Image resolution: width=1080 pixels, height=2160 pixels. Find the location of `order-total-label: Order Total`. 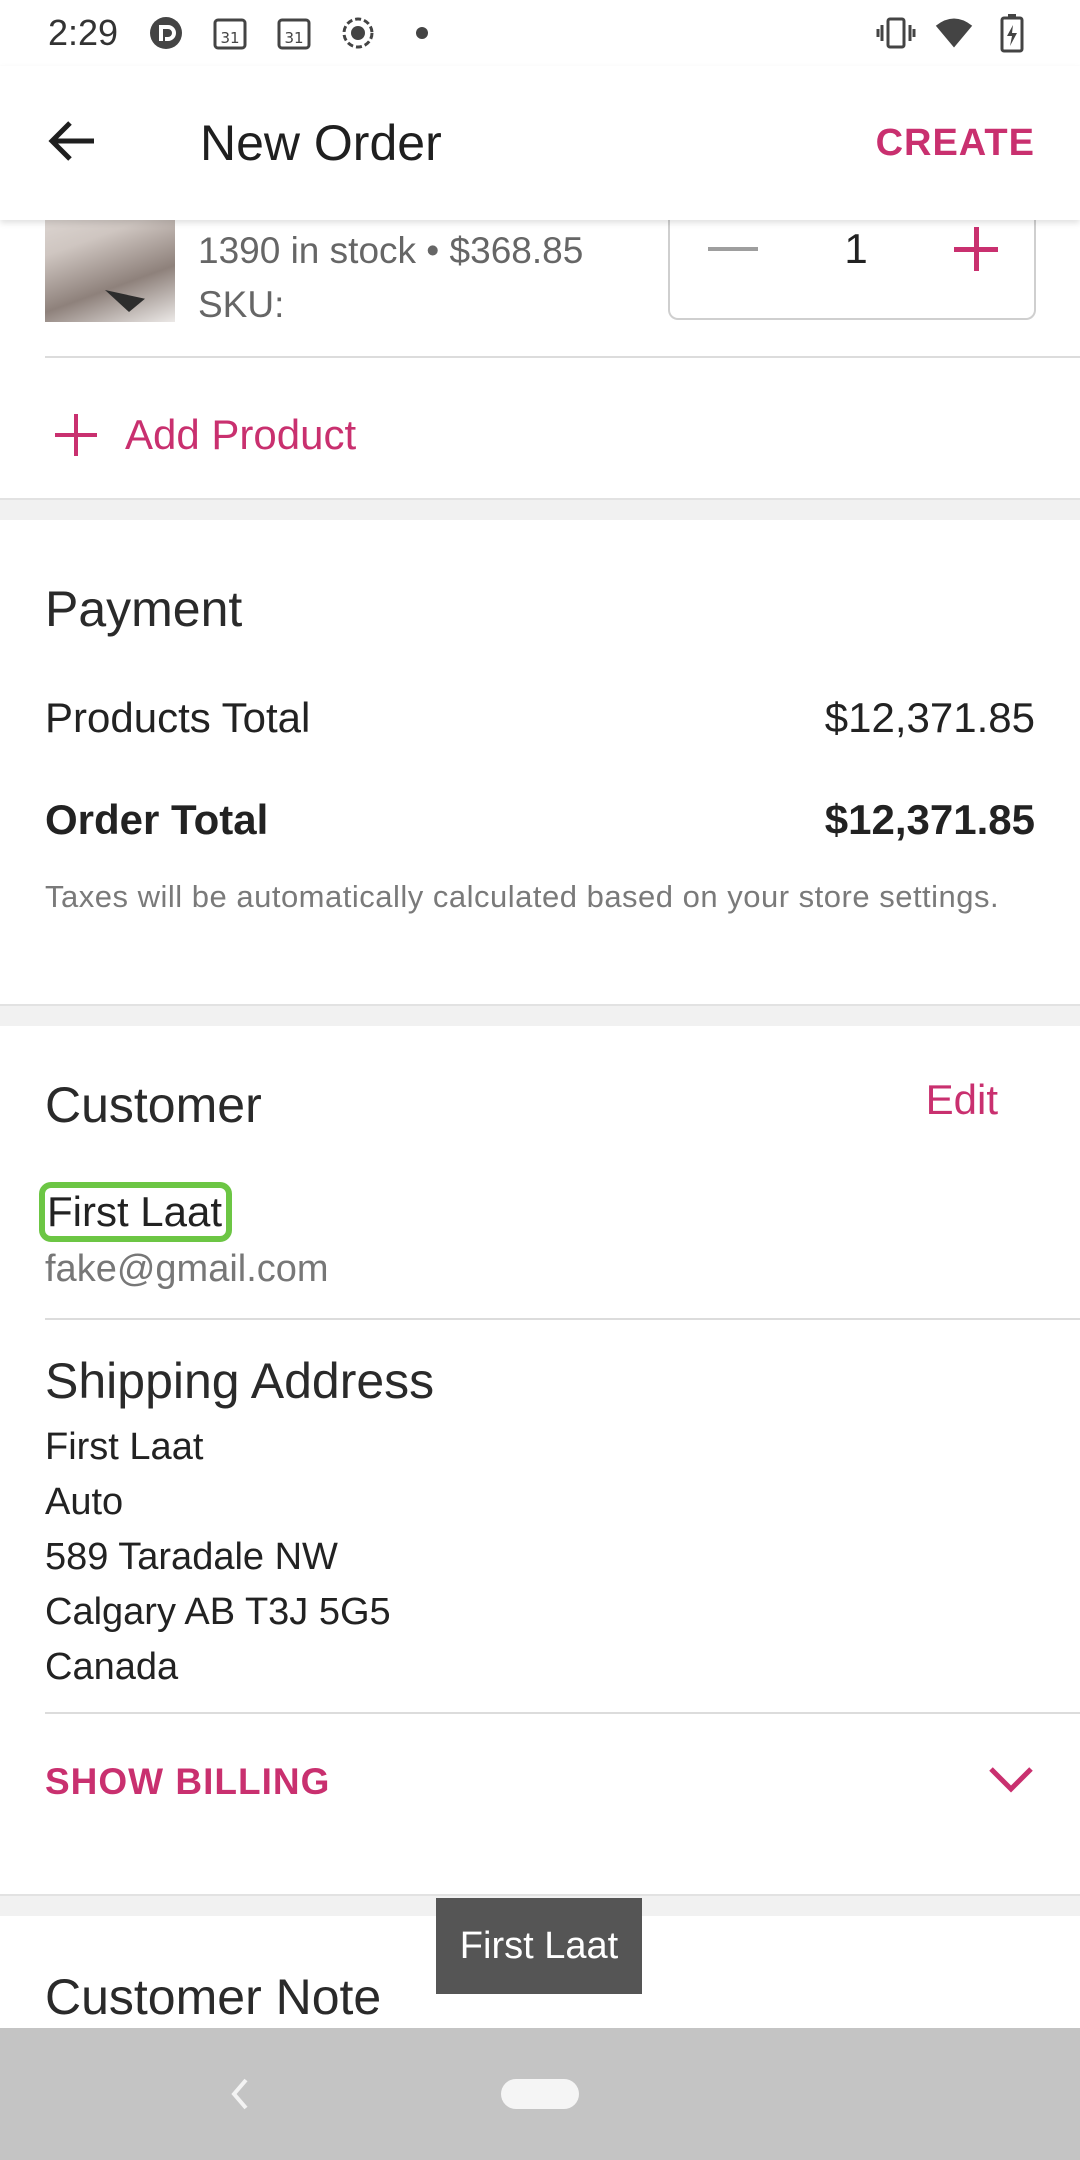

order-total-label: Order Total is located at coordinates (157, 819).